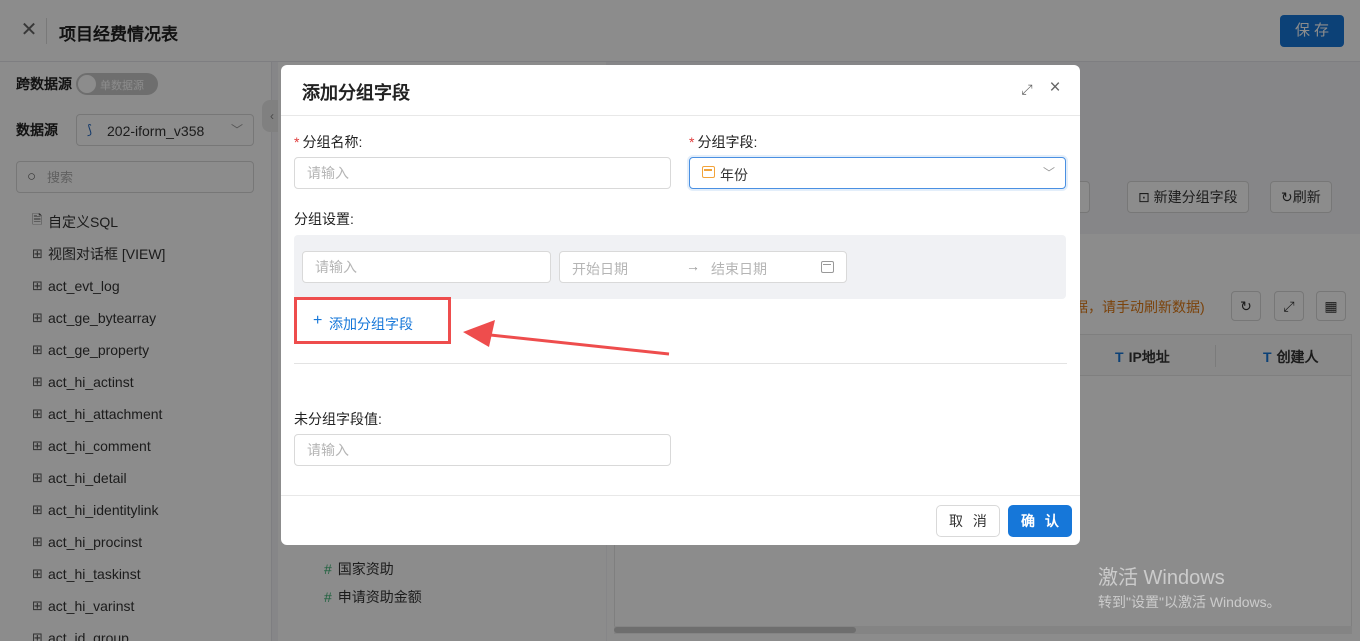 The height and width of the screenshot is (641, 1360). Describe the element at coordinates (1040, 521) in the screenshot. I see `confirm-button: 确 认` at that location.